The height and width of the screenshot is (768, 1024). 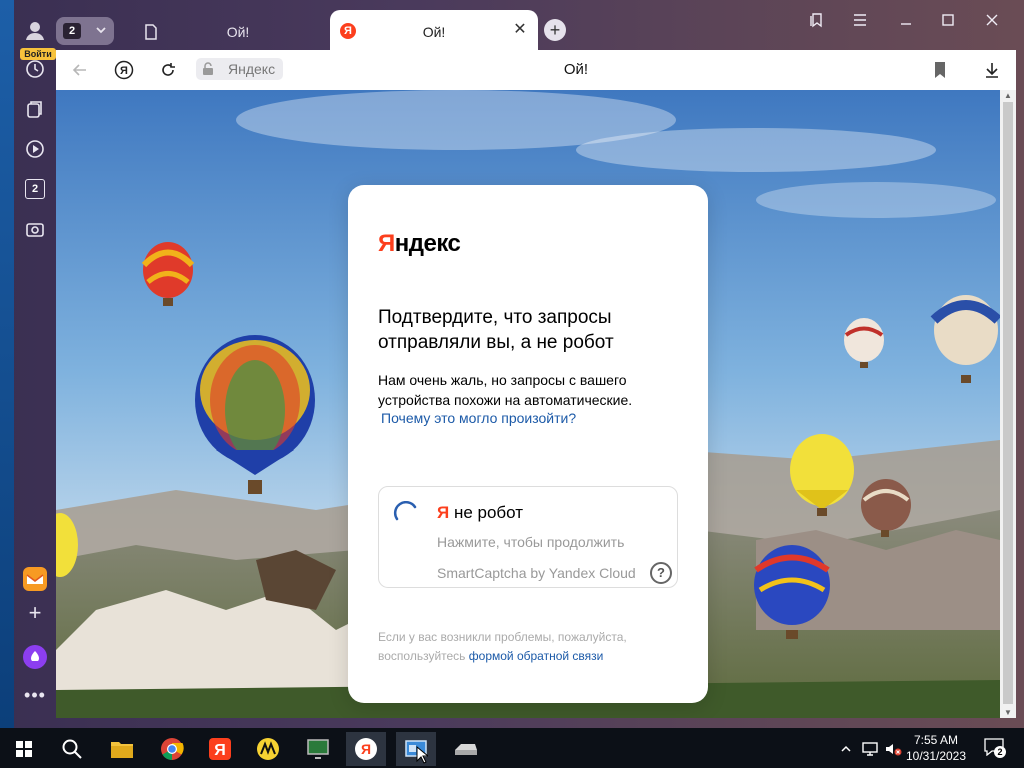 I want to click on search-button, so click(x=72, y=749).